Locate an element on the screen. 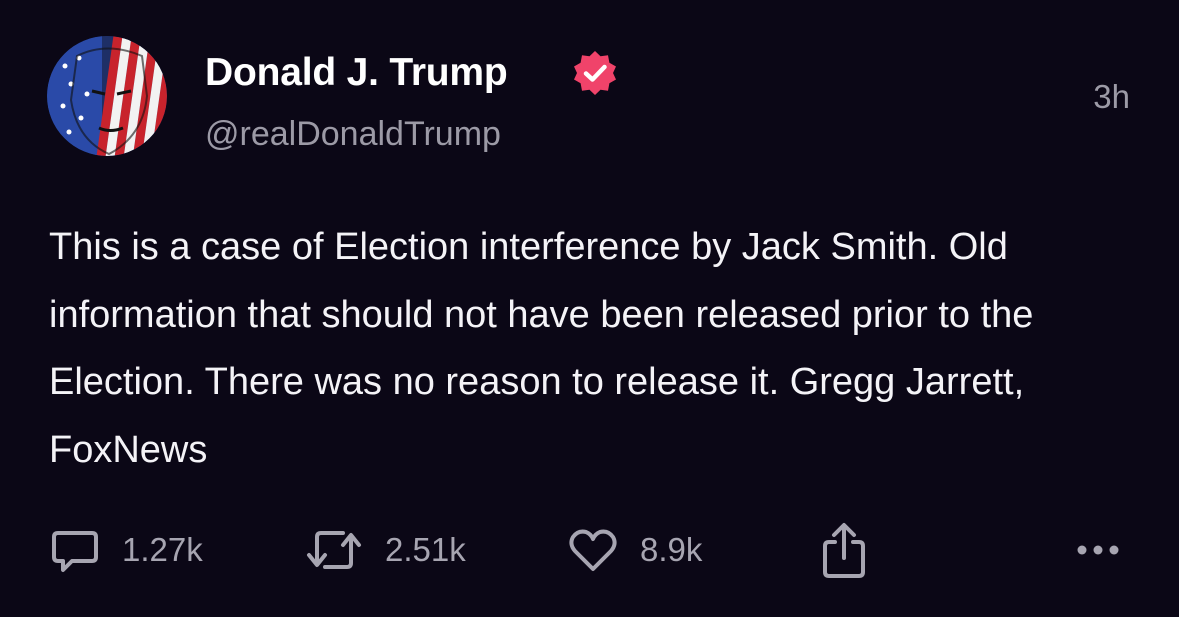  reply-button: 1.27k is located at coordinates (125, 550).